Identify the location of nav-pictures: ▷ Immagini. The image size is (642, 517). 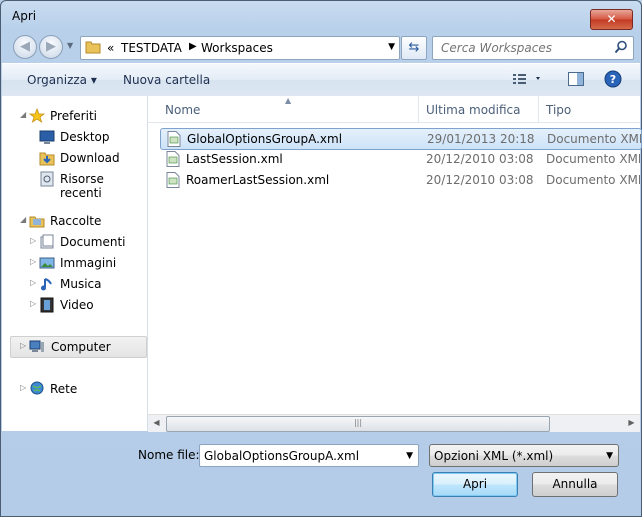
(74, 263).